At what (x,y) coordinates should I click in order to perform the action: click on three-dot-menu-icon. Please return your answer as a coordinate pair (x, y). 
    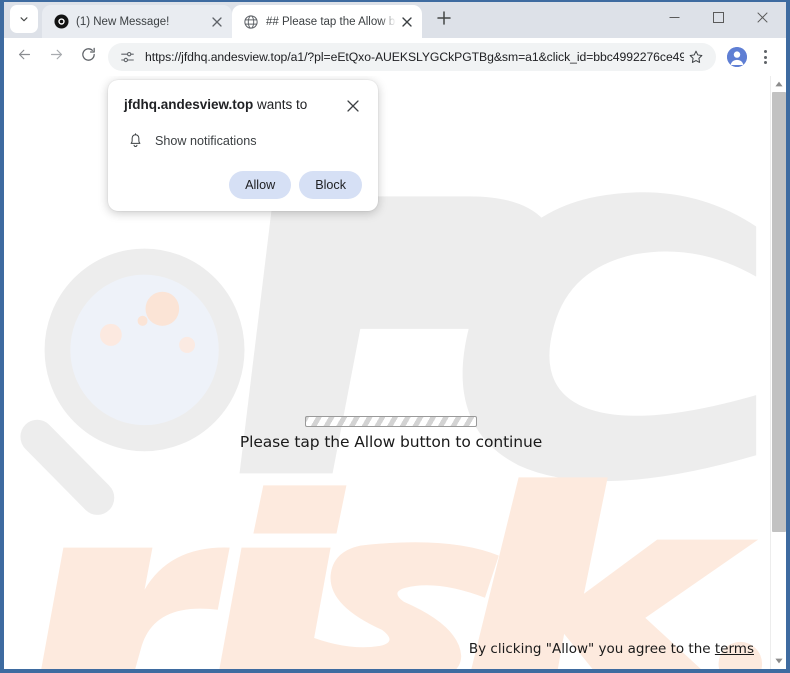
    Looking at the image, I should click on (765, 57).